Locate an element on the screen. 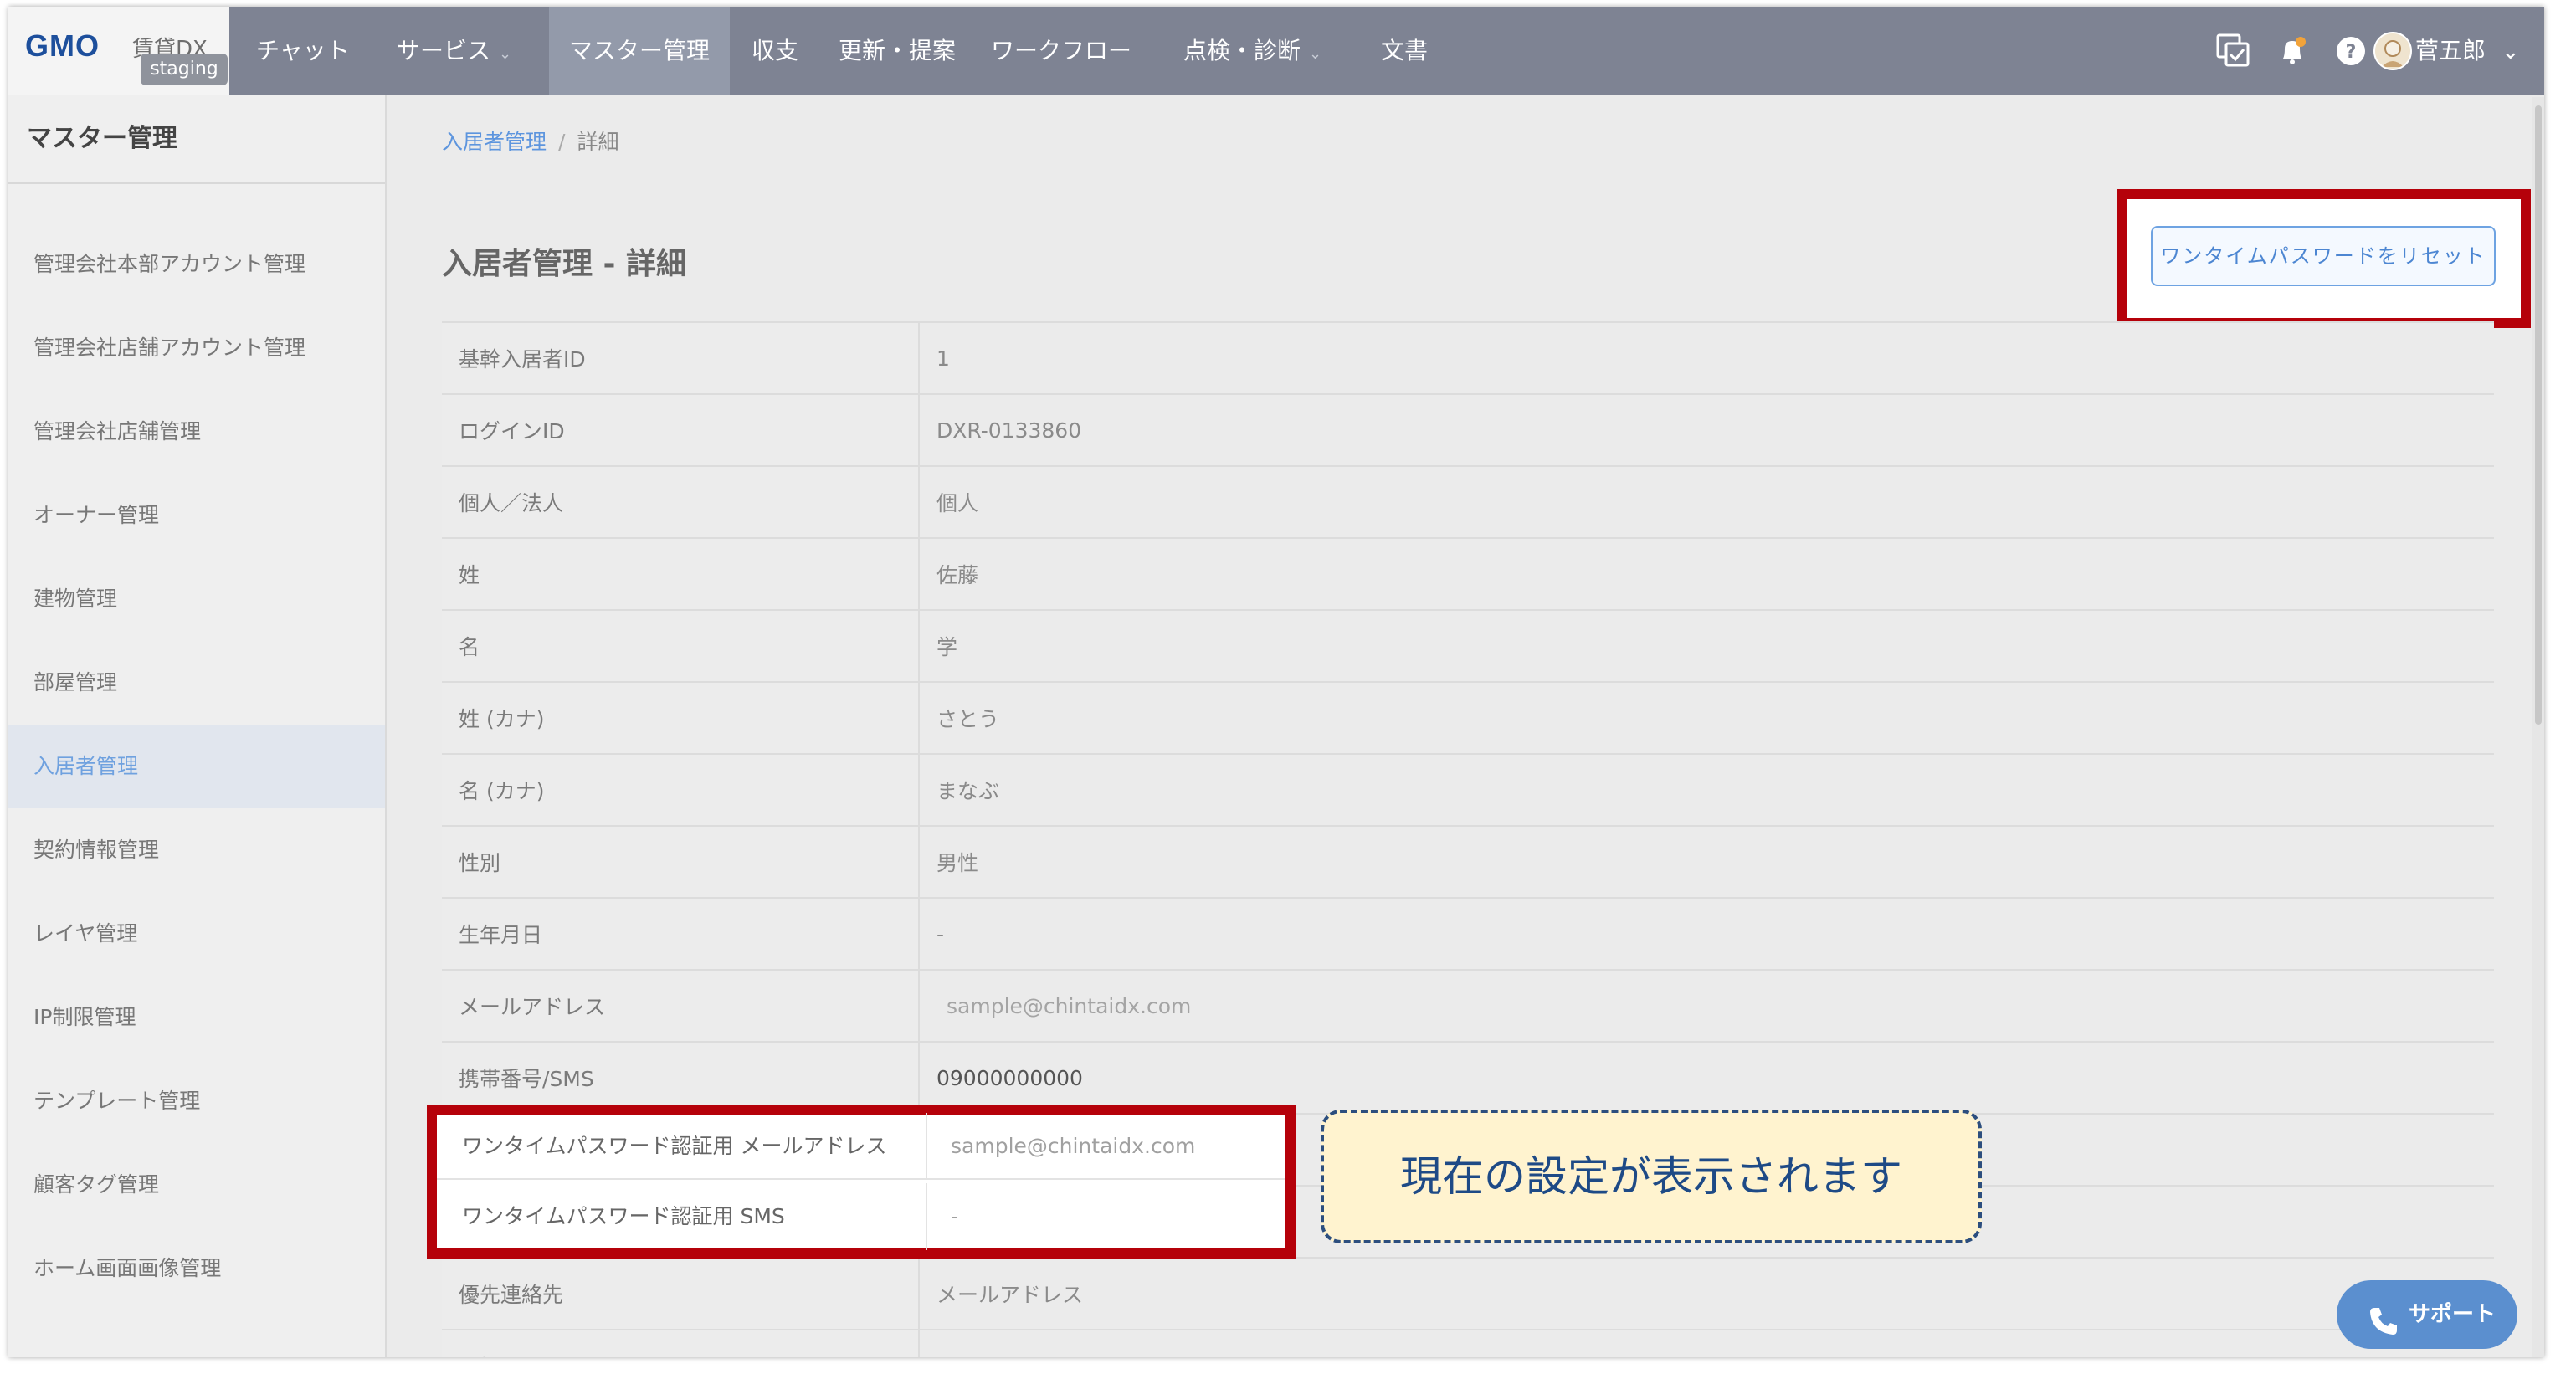 This screenshot has height=1379, width=2576. sidebar-item-stores: 管理会社店舗管理 is located at coordinates (196, 432).